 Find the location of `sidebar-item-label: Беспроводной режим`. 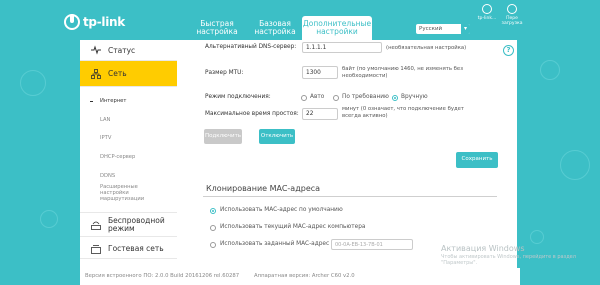

sidebar-item-label: Беспроводной режим is located at coordinates (136, 224).